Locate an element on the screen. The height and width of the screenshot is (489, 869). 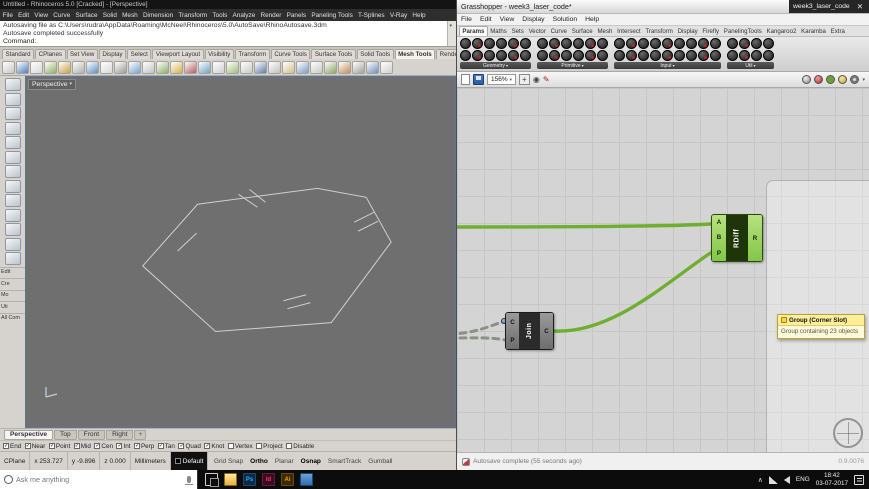
command-prompt: Command: is located at coordinates (224, 42).